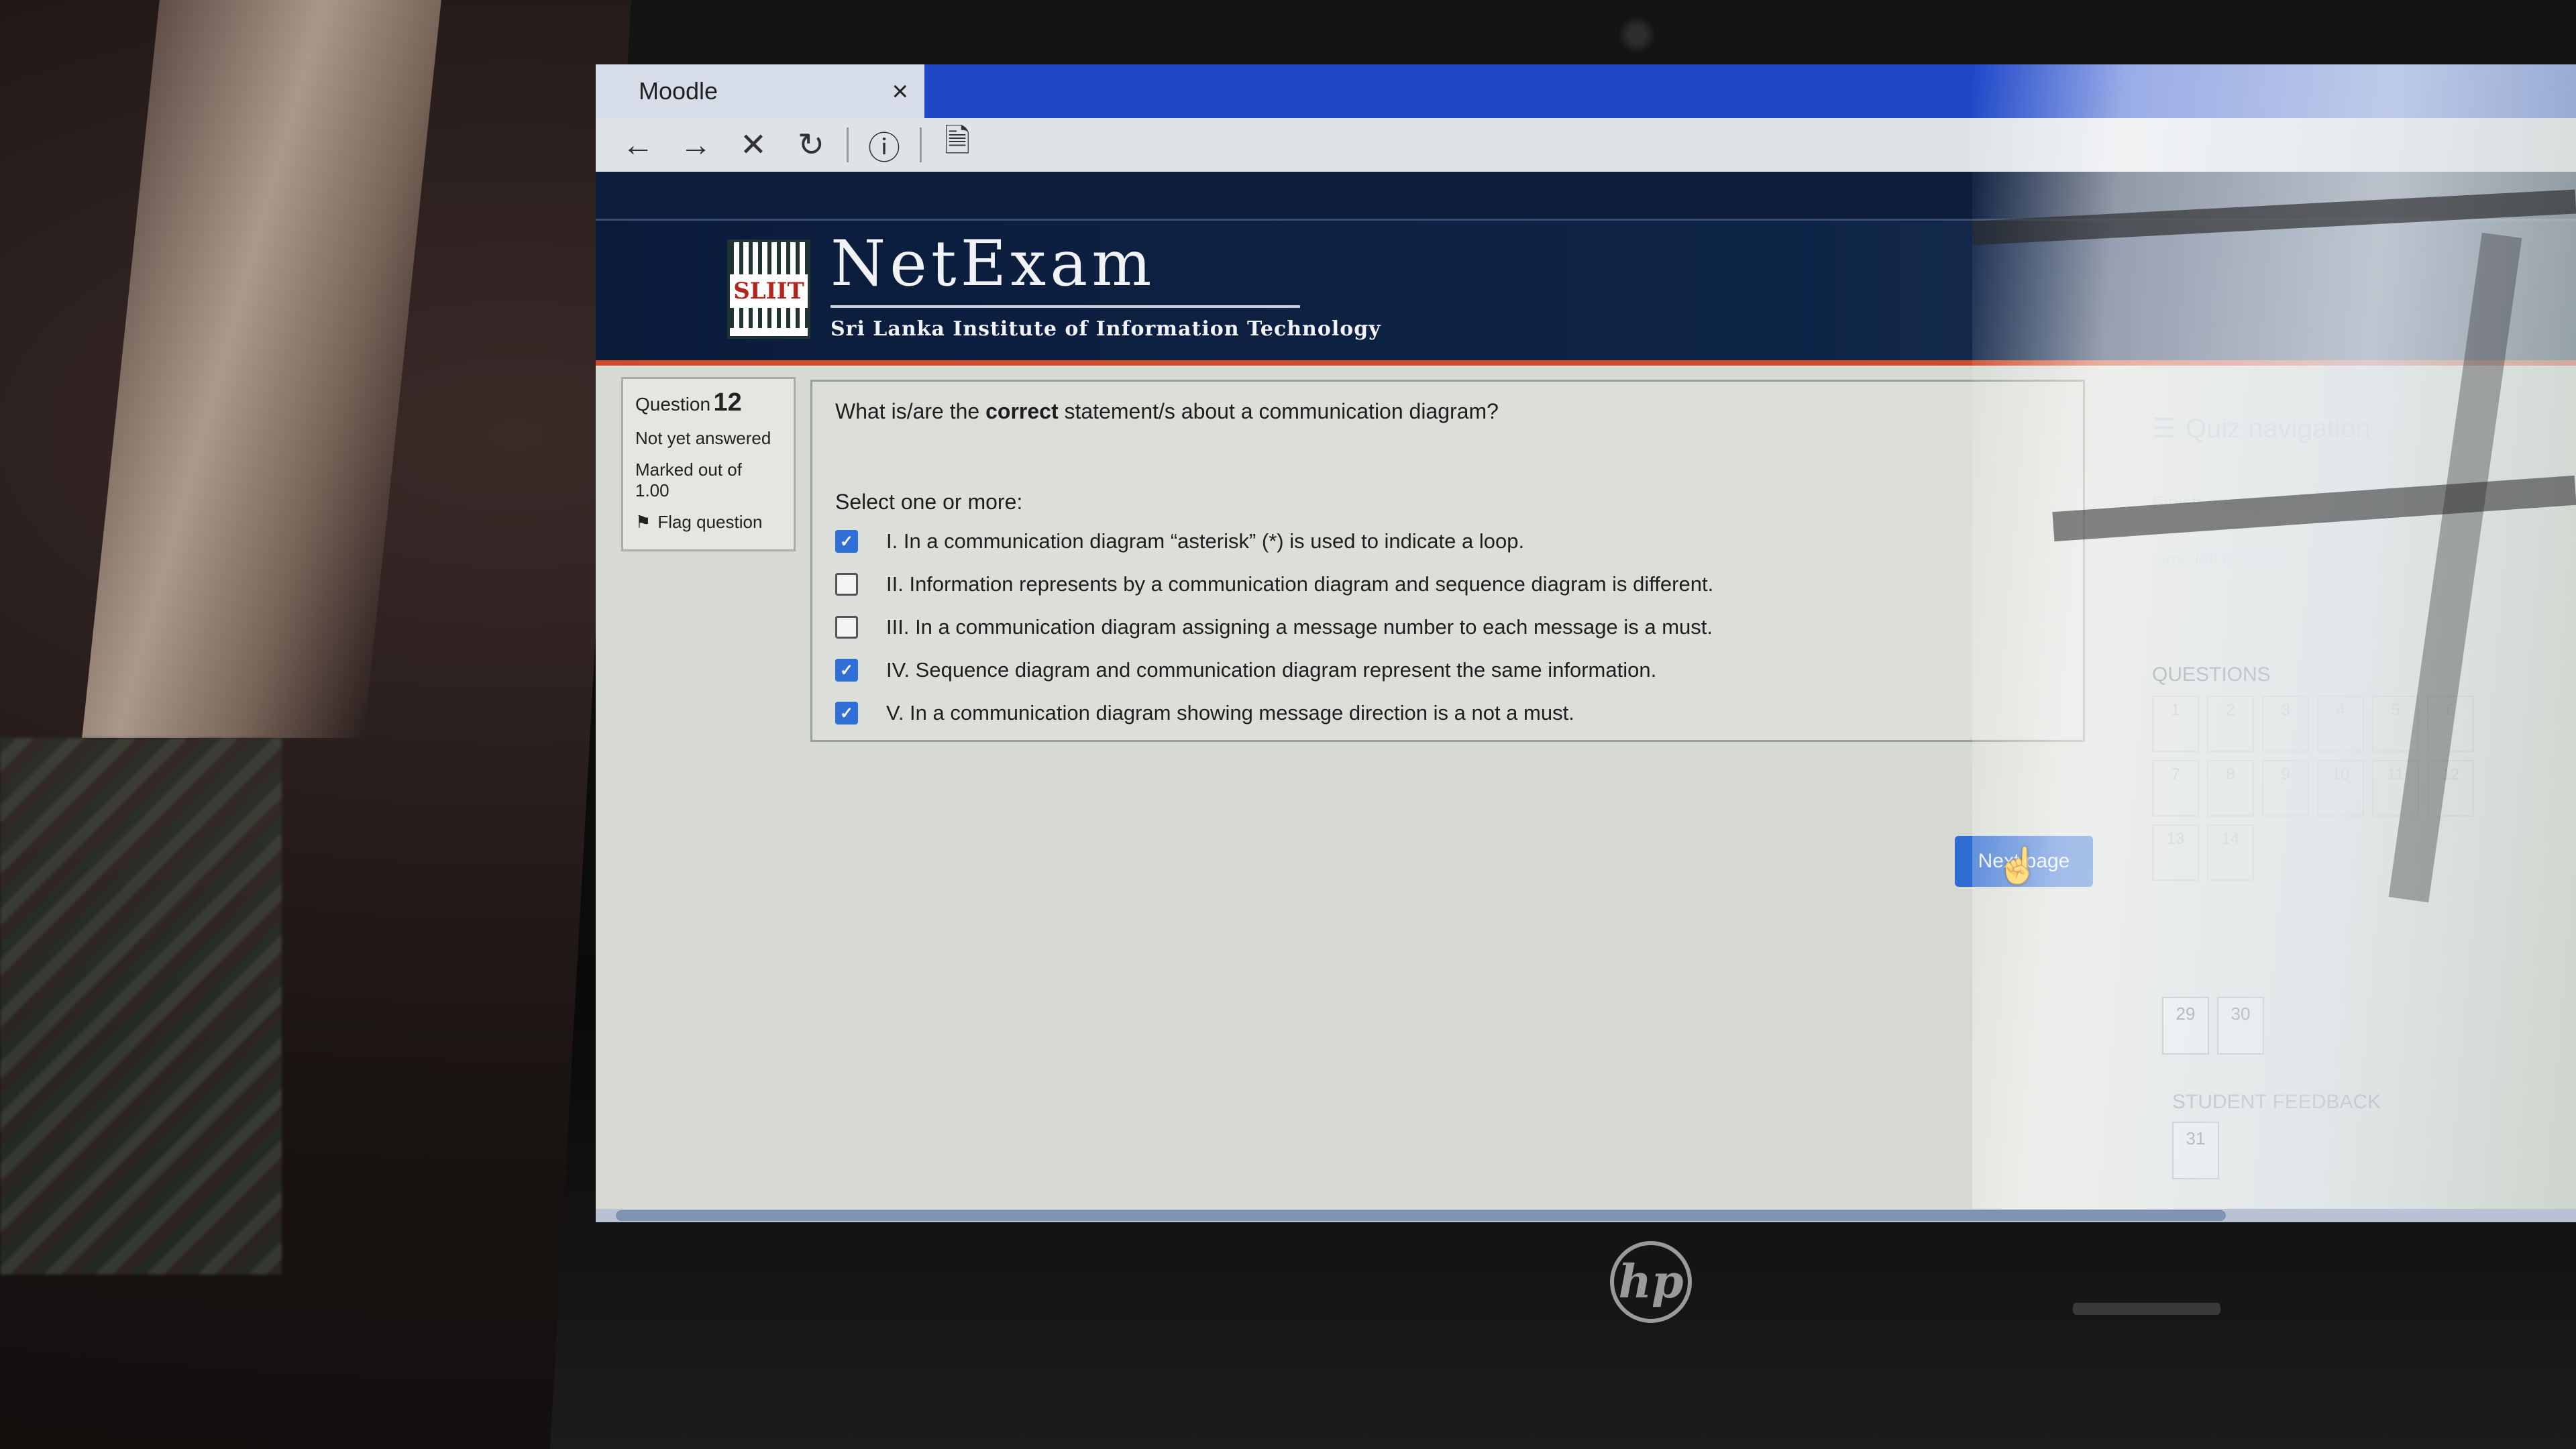 The height and width of the screenshot is (1449, 2576). I want to click on question-text-start: What is/are the, so click(910, 411).